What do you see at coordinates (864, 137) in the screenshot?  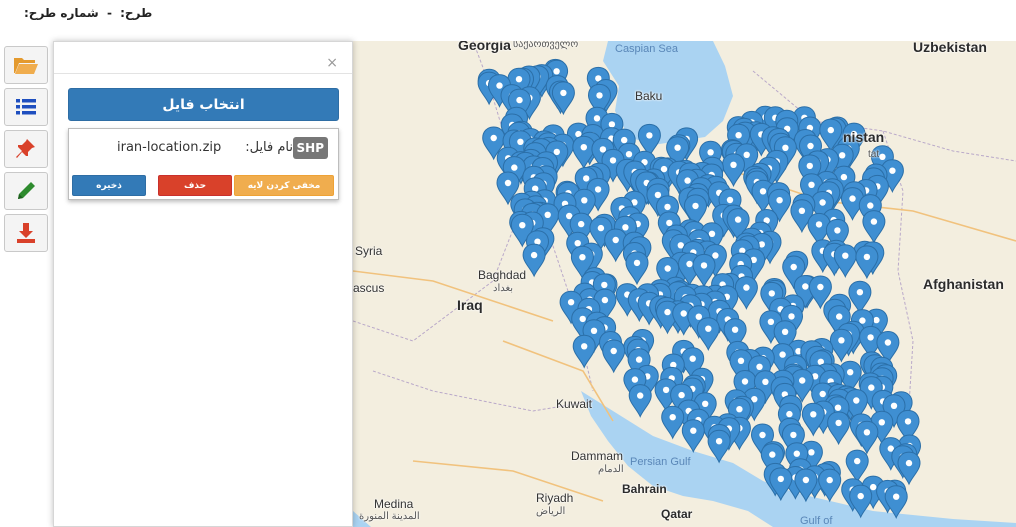 I see `label-turkmenistan: nistan` at bounding box center [864, 137].